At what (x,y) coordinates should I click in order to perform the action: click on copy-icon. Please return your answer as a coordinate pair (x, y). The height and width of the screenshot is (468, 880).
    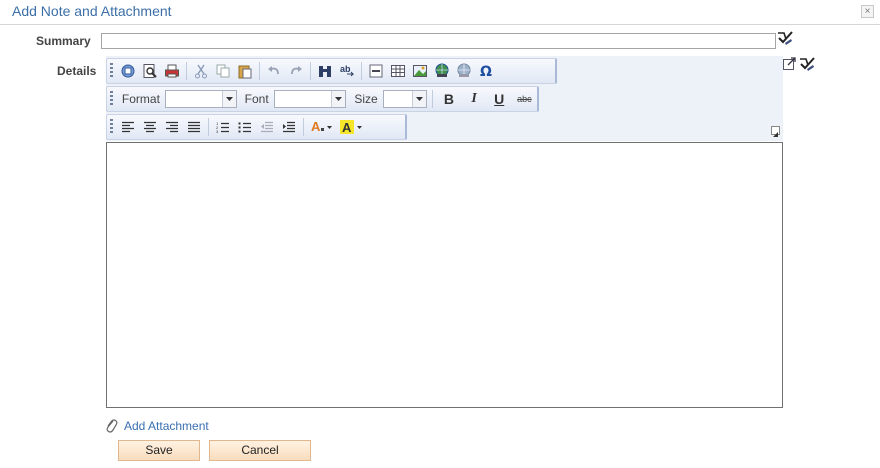
    Looking at the image, I should click on (223, 71).